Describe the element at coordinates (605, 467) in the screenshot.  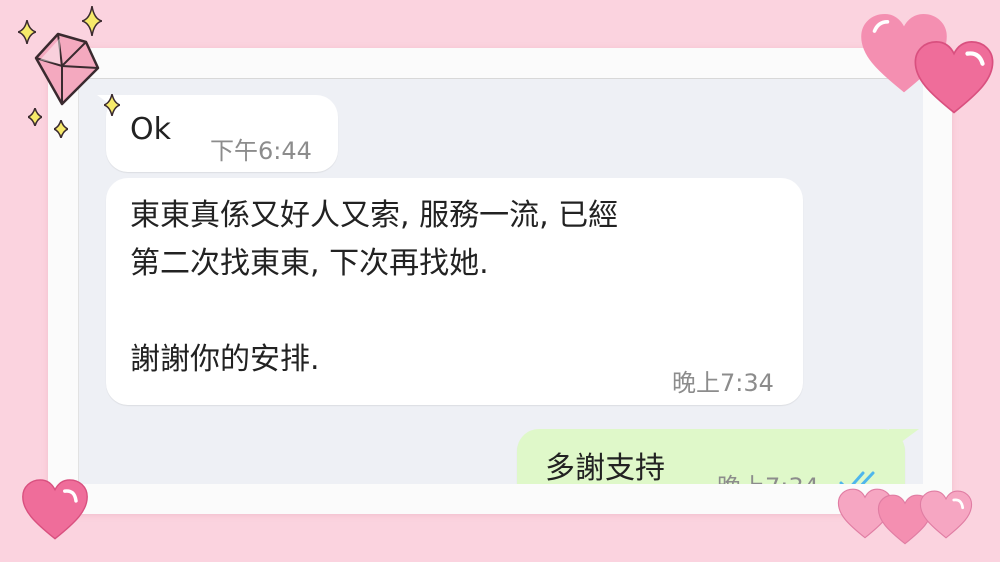
I see `message-text: 多謝支持` at that location.